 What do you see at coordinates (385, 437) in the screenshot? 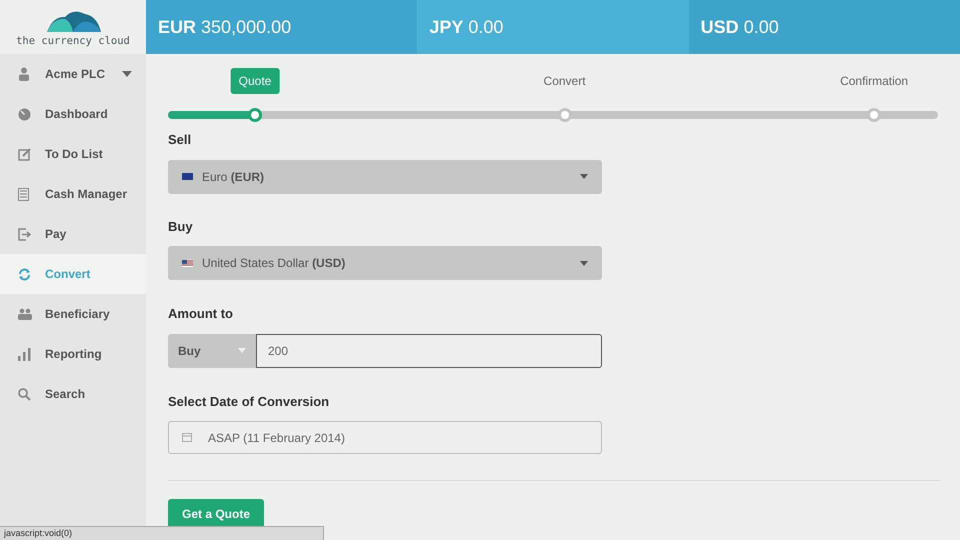
I see `date-field: ASAP (11 February 2014)` at bounding box center [385, 437].